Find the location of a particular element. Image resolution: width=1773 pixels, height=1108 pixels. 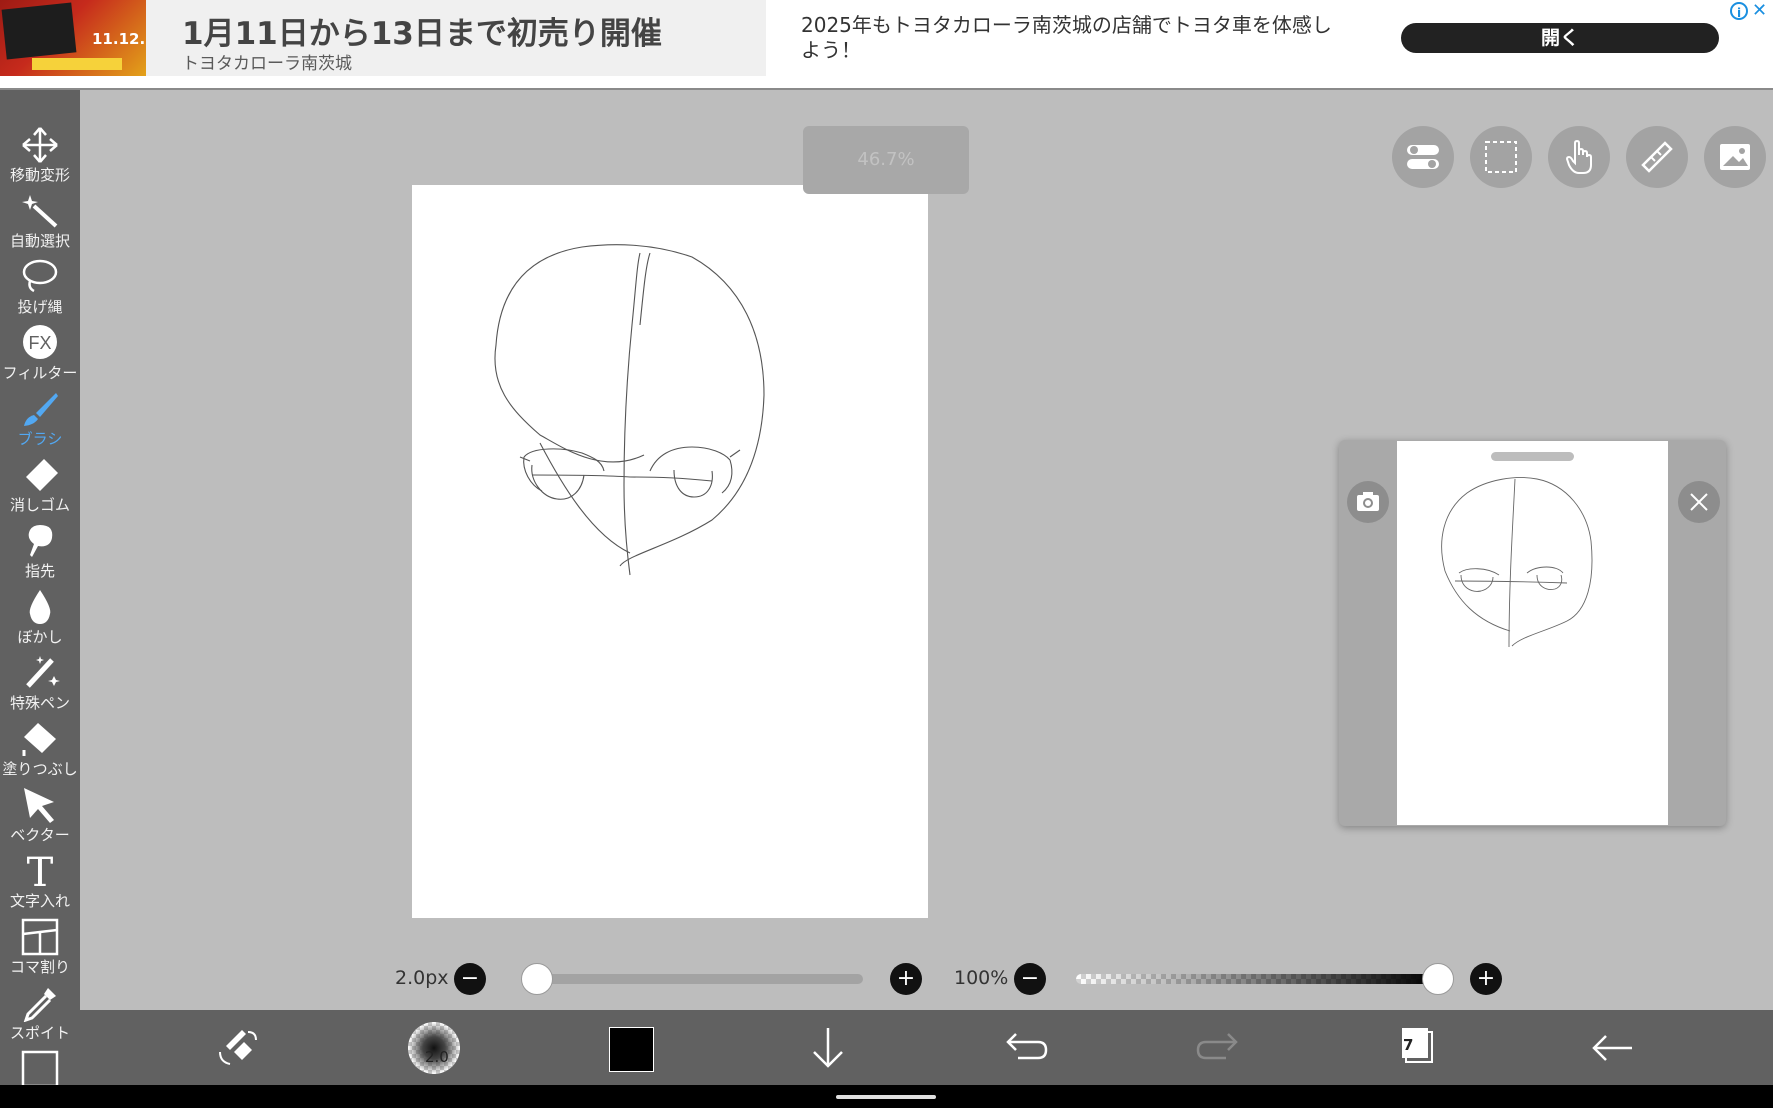

tool-fill: 塗りつぶし is located at coordinates (40, 749).